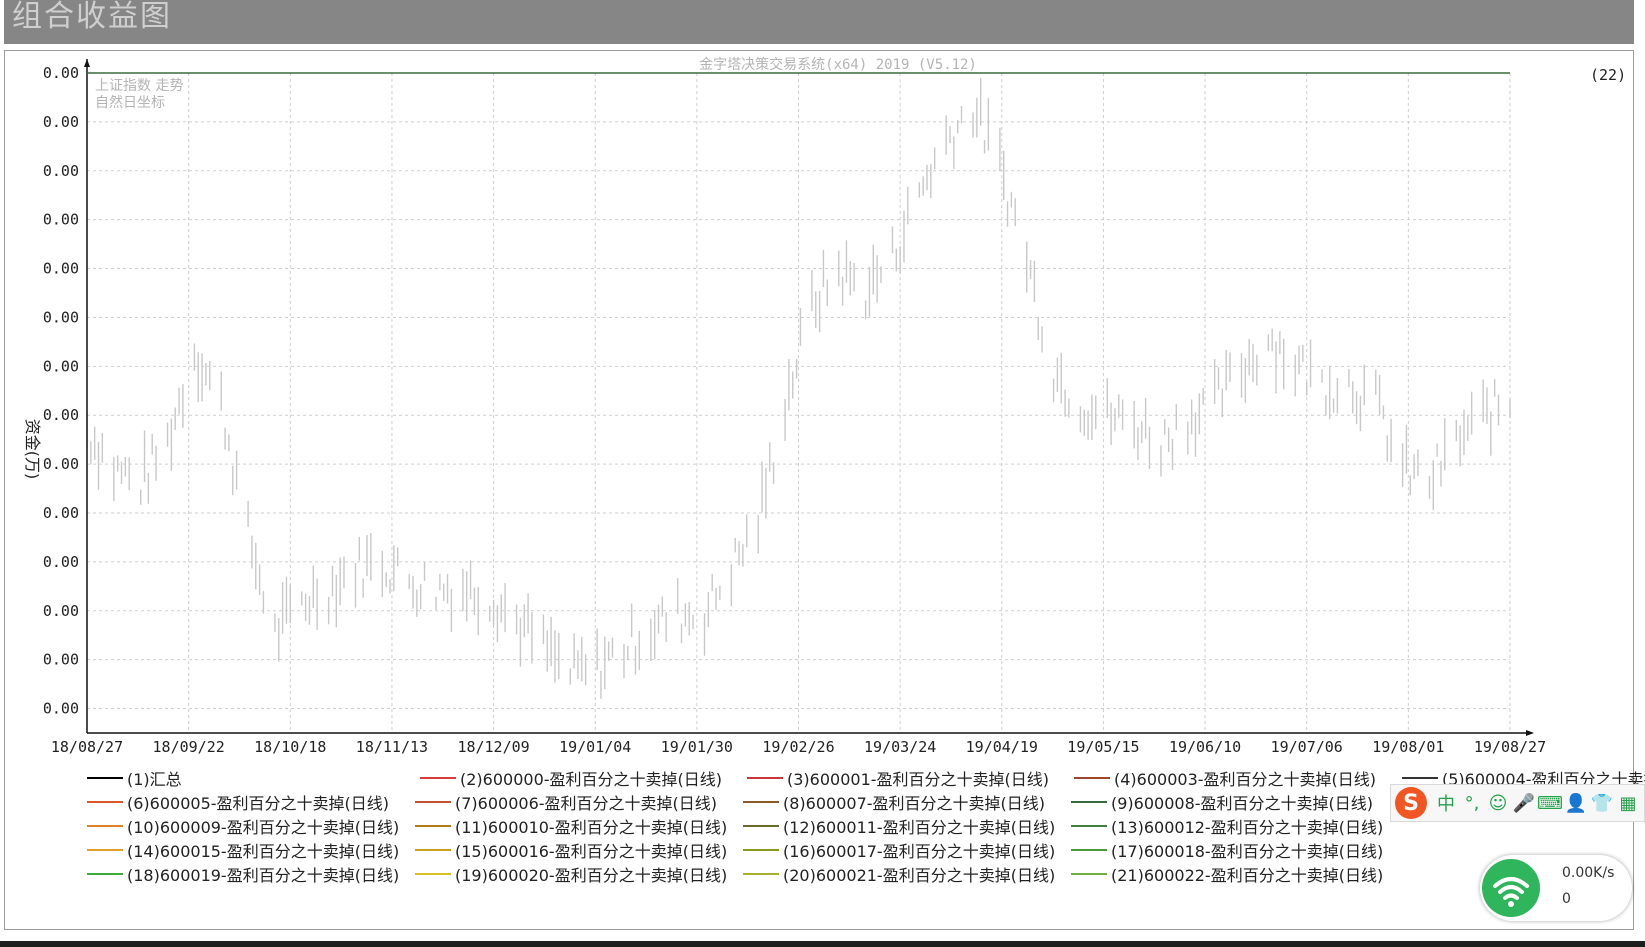  What do you see at coordinates (591, 851) in the screenshot?
I see `legend-label: (15)600016-盈利百分之十卖掉(日线)` at bounding box center [591, 851].